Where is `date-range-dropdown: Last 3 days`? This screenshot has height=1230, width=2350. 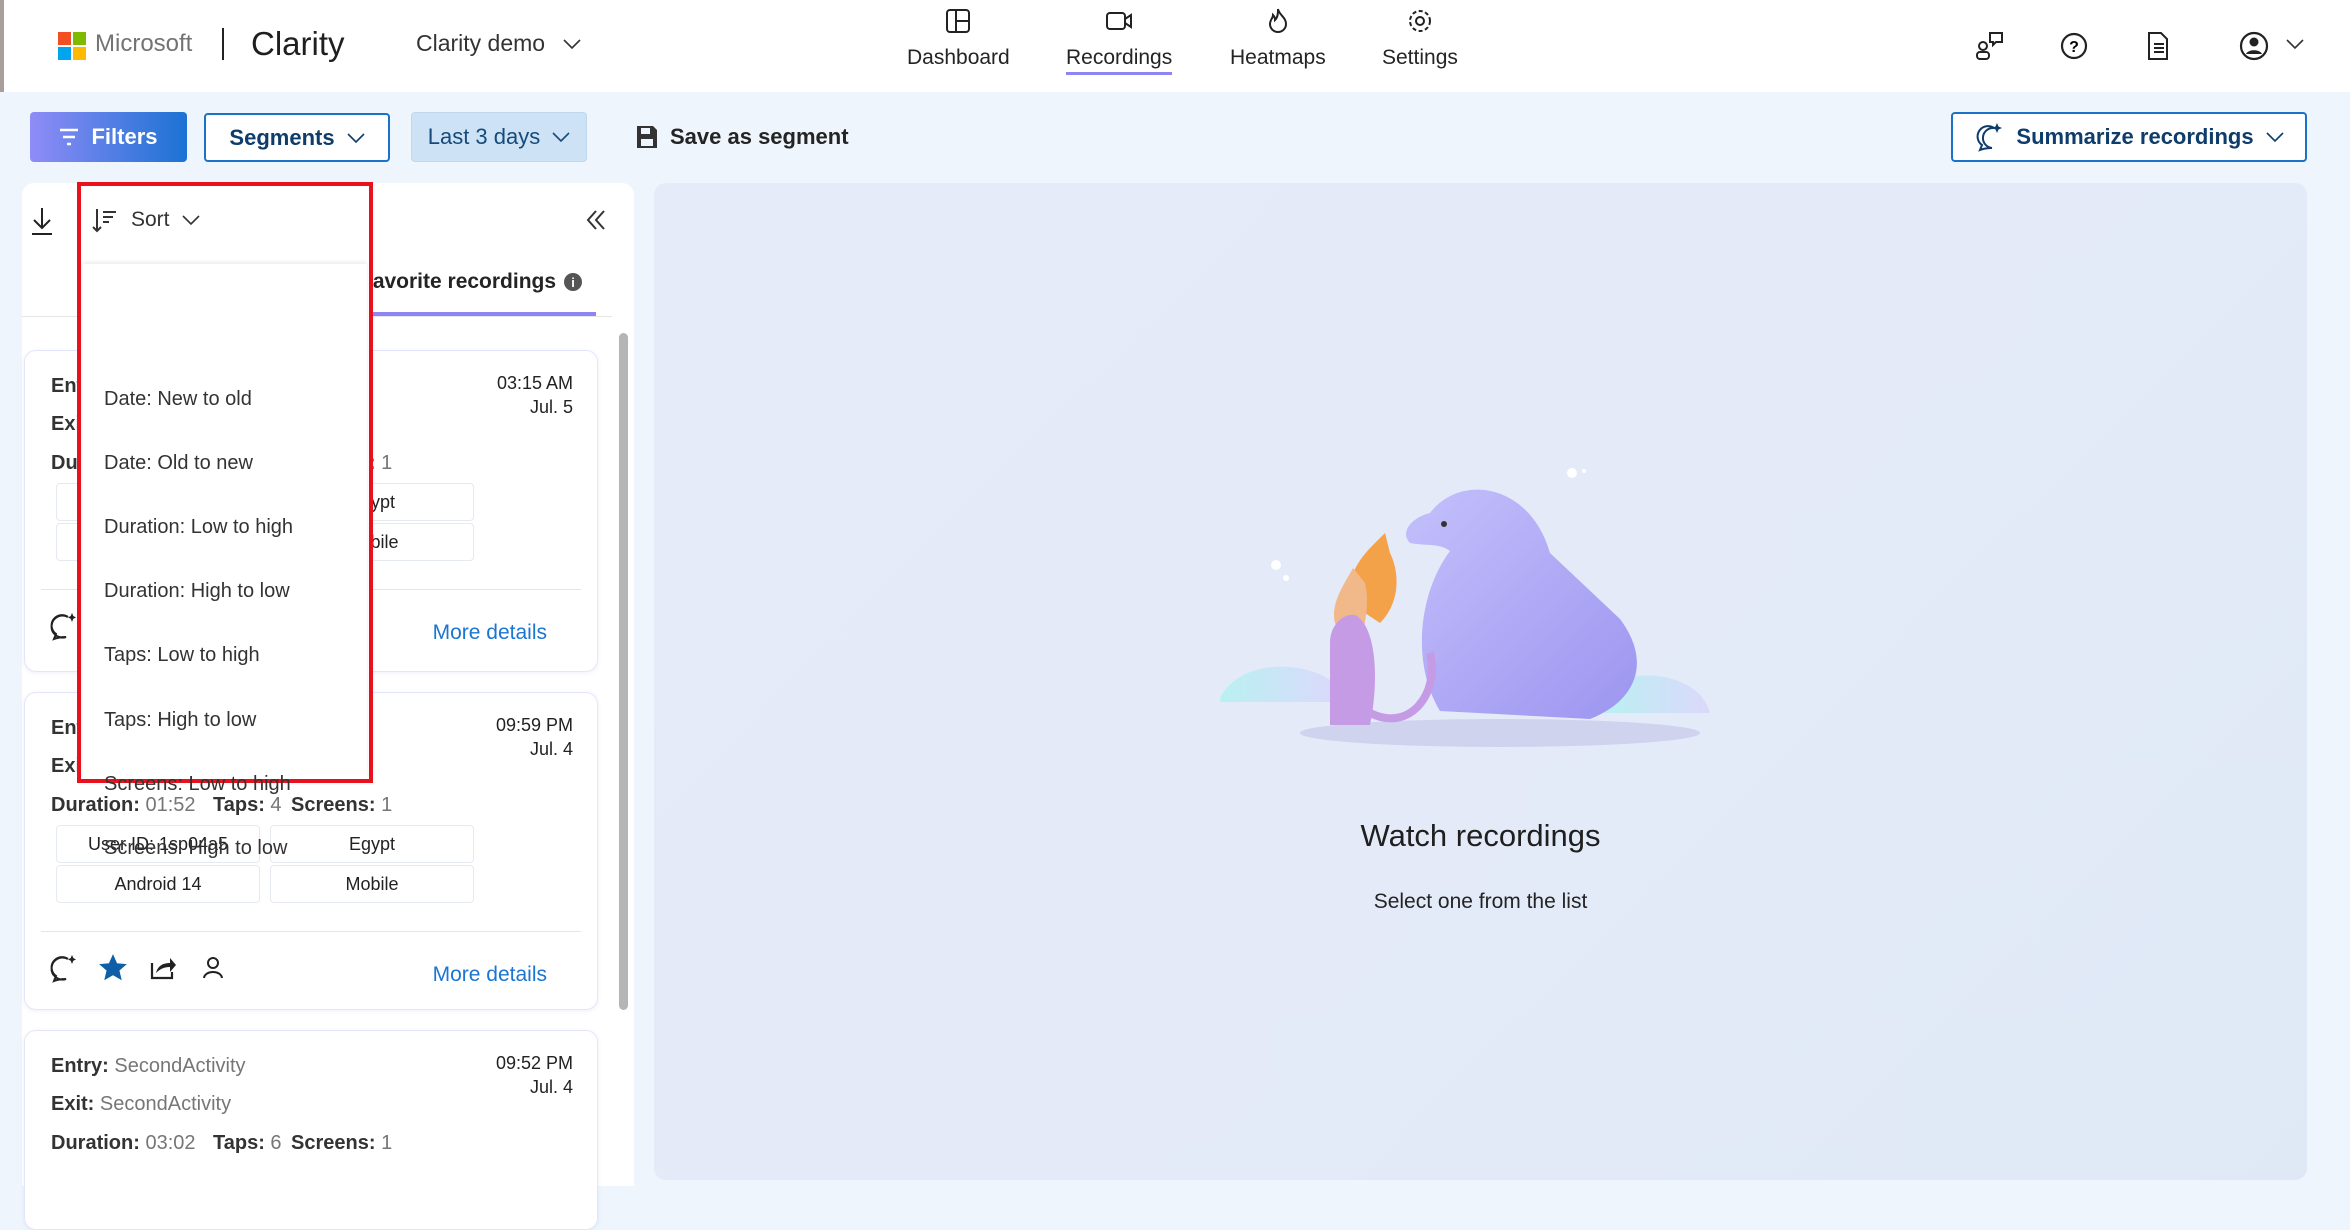 date-range-dropdown: Last 3 days is located at coordinates (499, 137).